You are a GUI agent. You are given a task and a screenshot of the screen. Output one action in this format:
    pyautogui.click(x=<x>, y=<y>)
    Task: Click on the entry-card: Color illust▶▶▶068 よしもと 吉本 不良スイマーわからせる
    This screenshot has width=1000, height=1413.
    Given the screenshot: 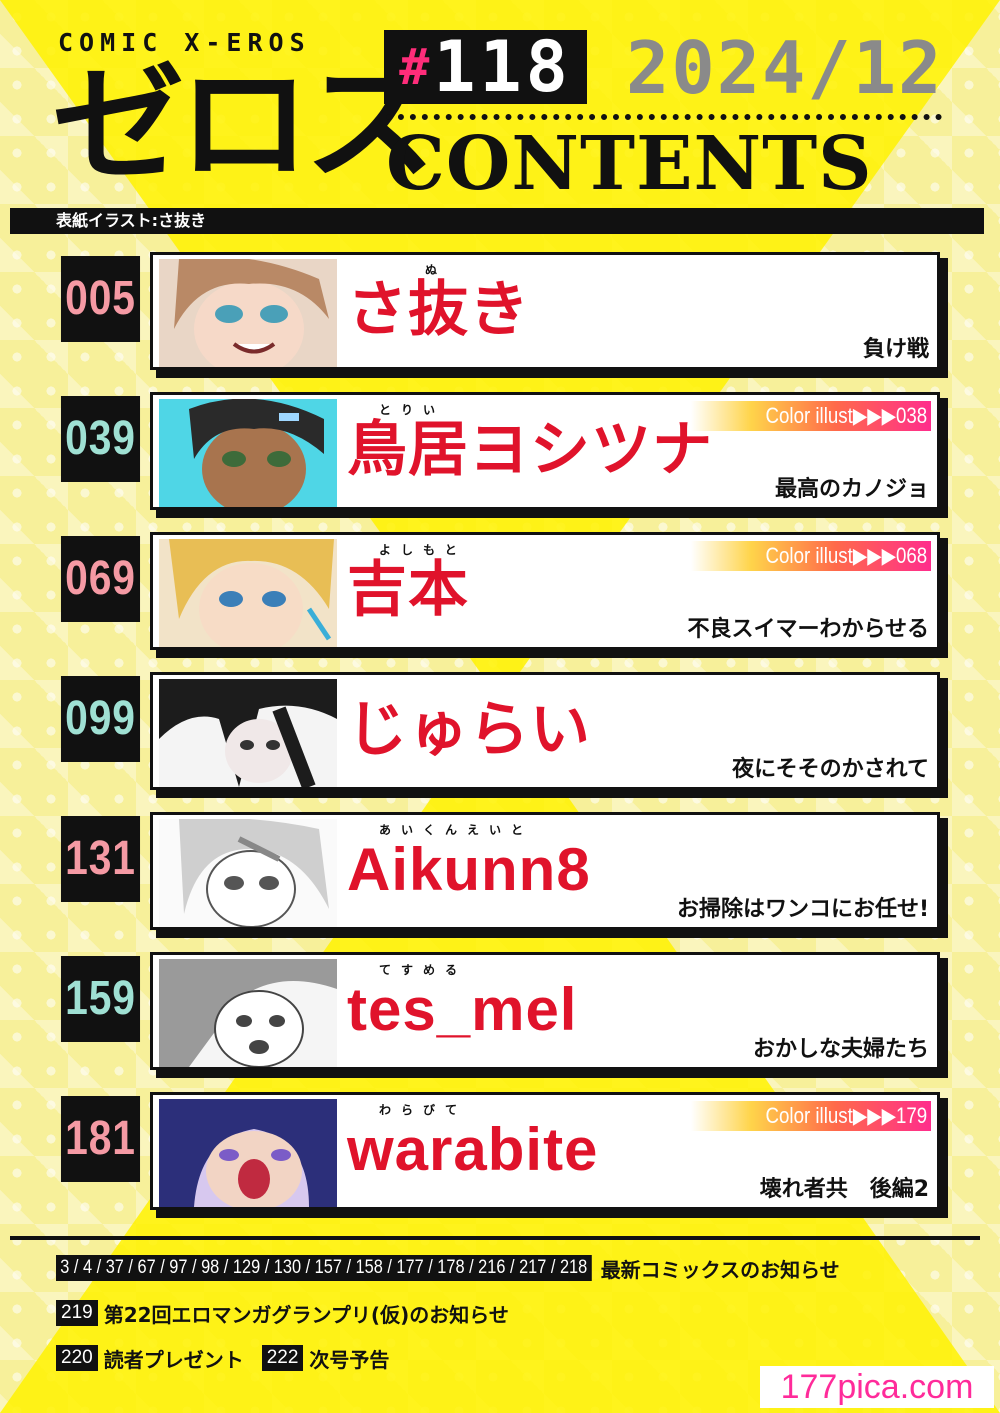 What is the action you would take?
    pyautogui.click(x=545, y=591)
    